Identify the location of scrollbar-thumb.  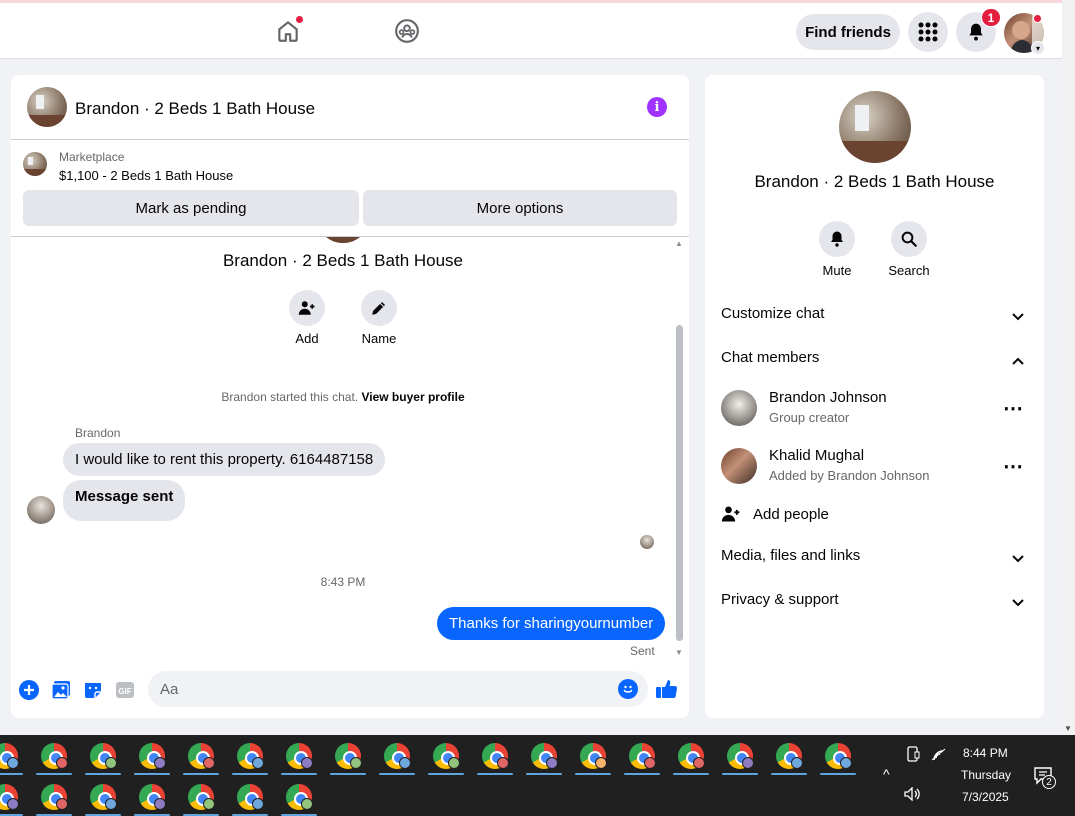
(679, 483).